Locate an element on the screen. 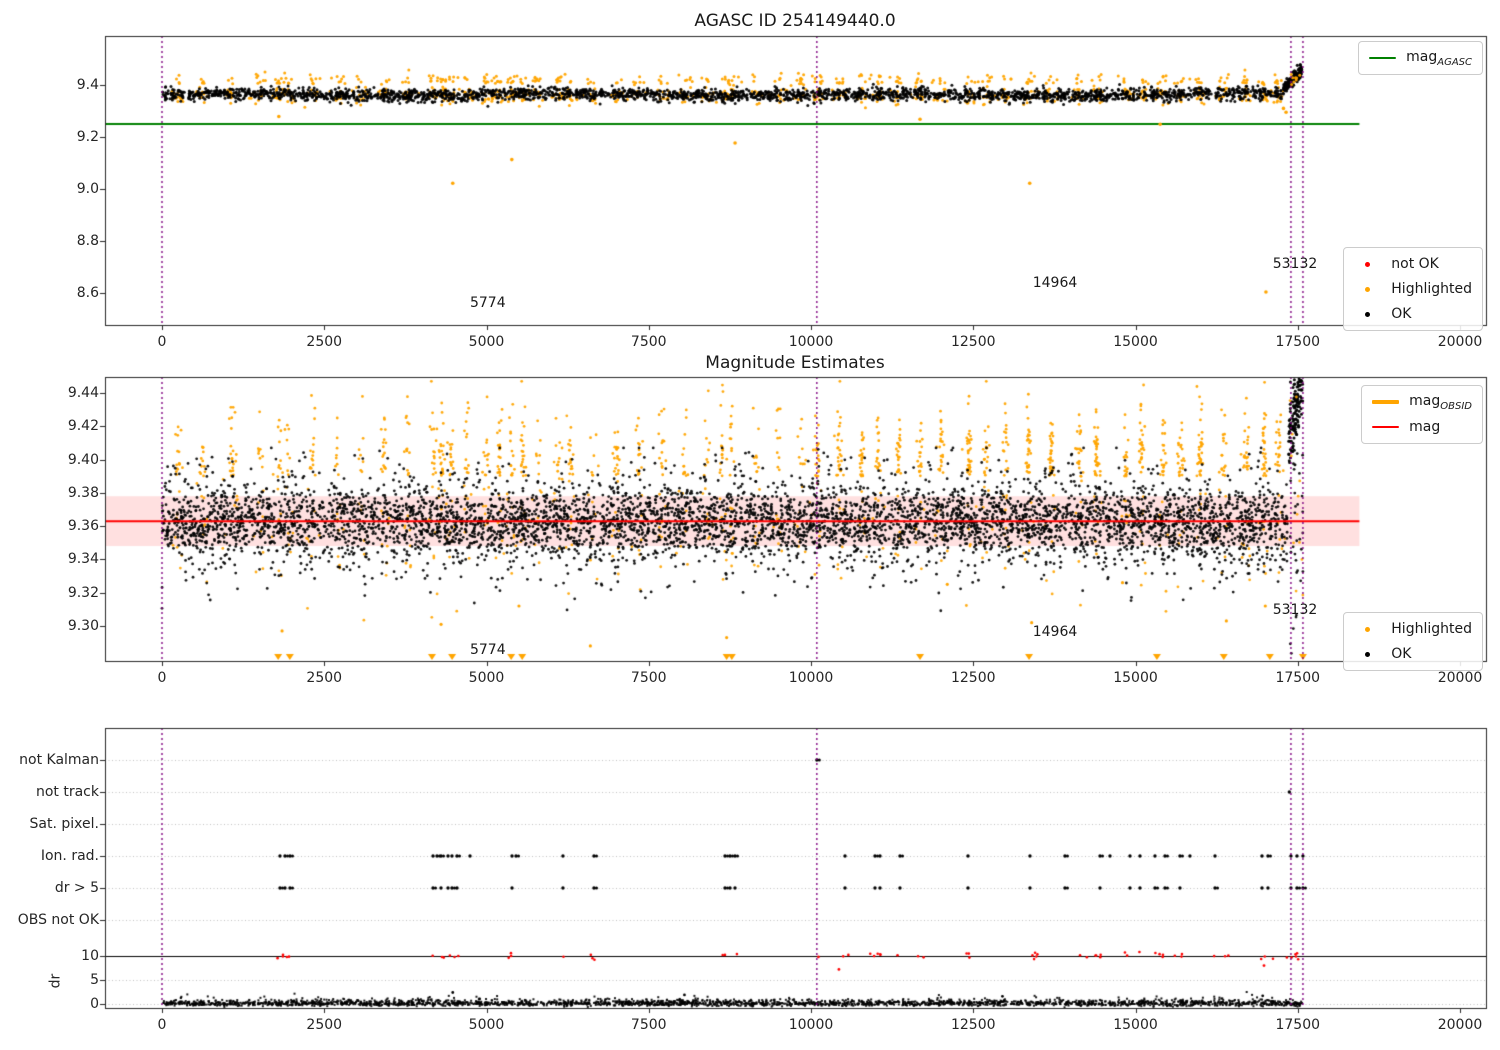 Image resolution: width=1500 pixels, height=1050 pixels. legend-plot2-status: Highlighted OK is located at coordinates (1413, 641).